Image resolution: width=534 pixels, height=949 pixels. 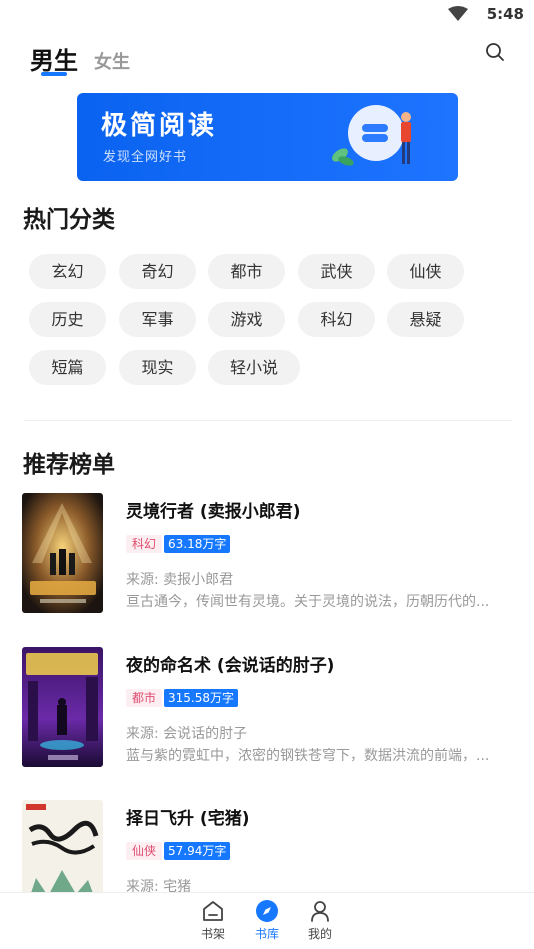 I want to click on section-divider, so click(x=268, y=420).